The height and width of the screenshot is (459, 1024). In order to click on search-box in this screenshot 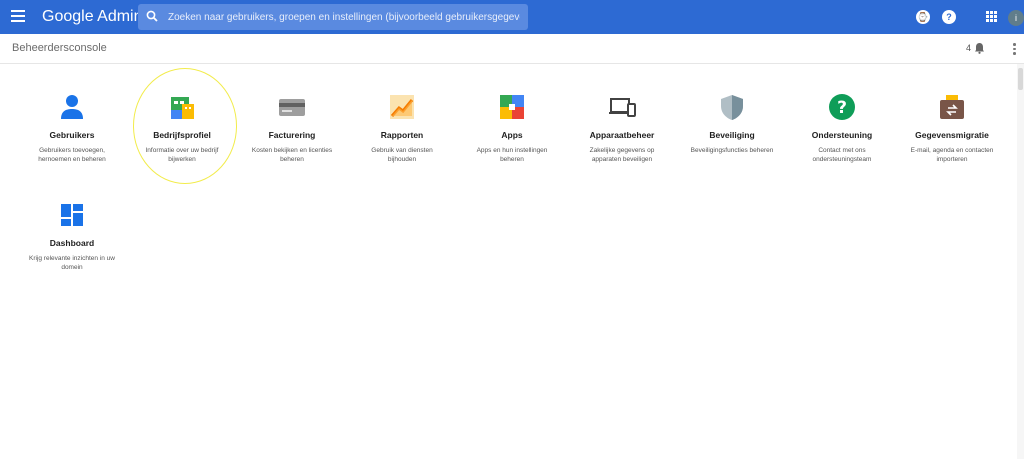, I will do `click(333, 17)`.